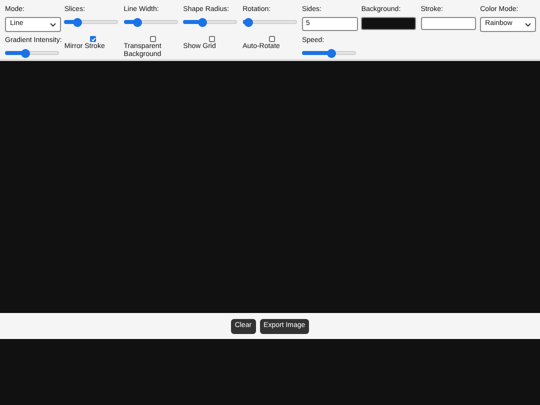  Describe the element at coordinates (93, 39) in the screenshot. I see `check-icon` at that location.